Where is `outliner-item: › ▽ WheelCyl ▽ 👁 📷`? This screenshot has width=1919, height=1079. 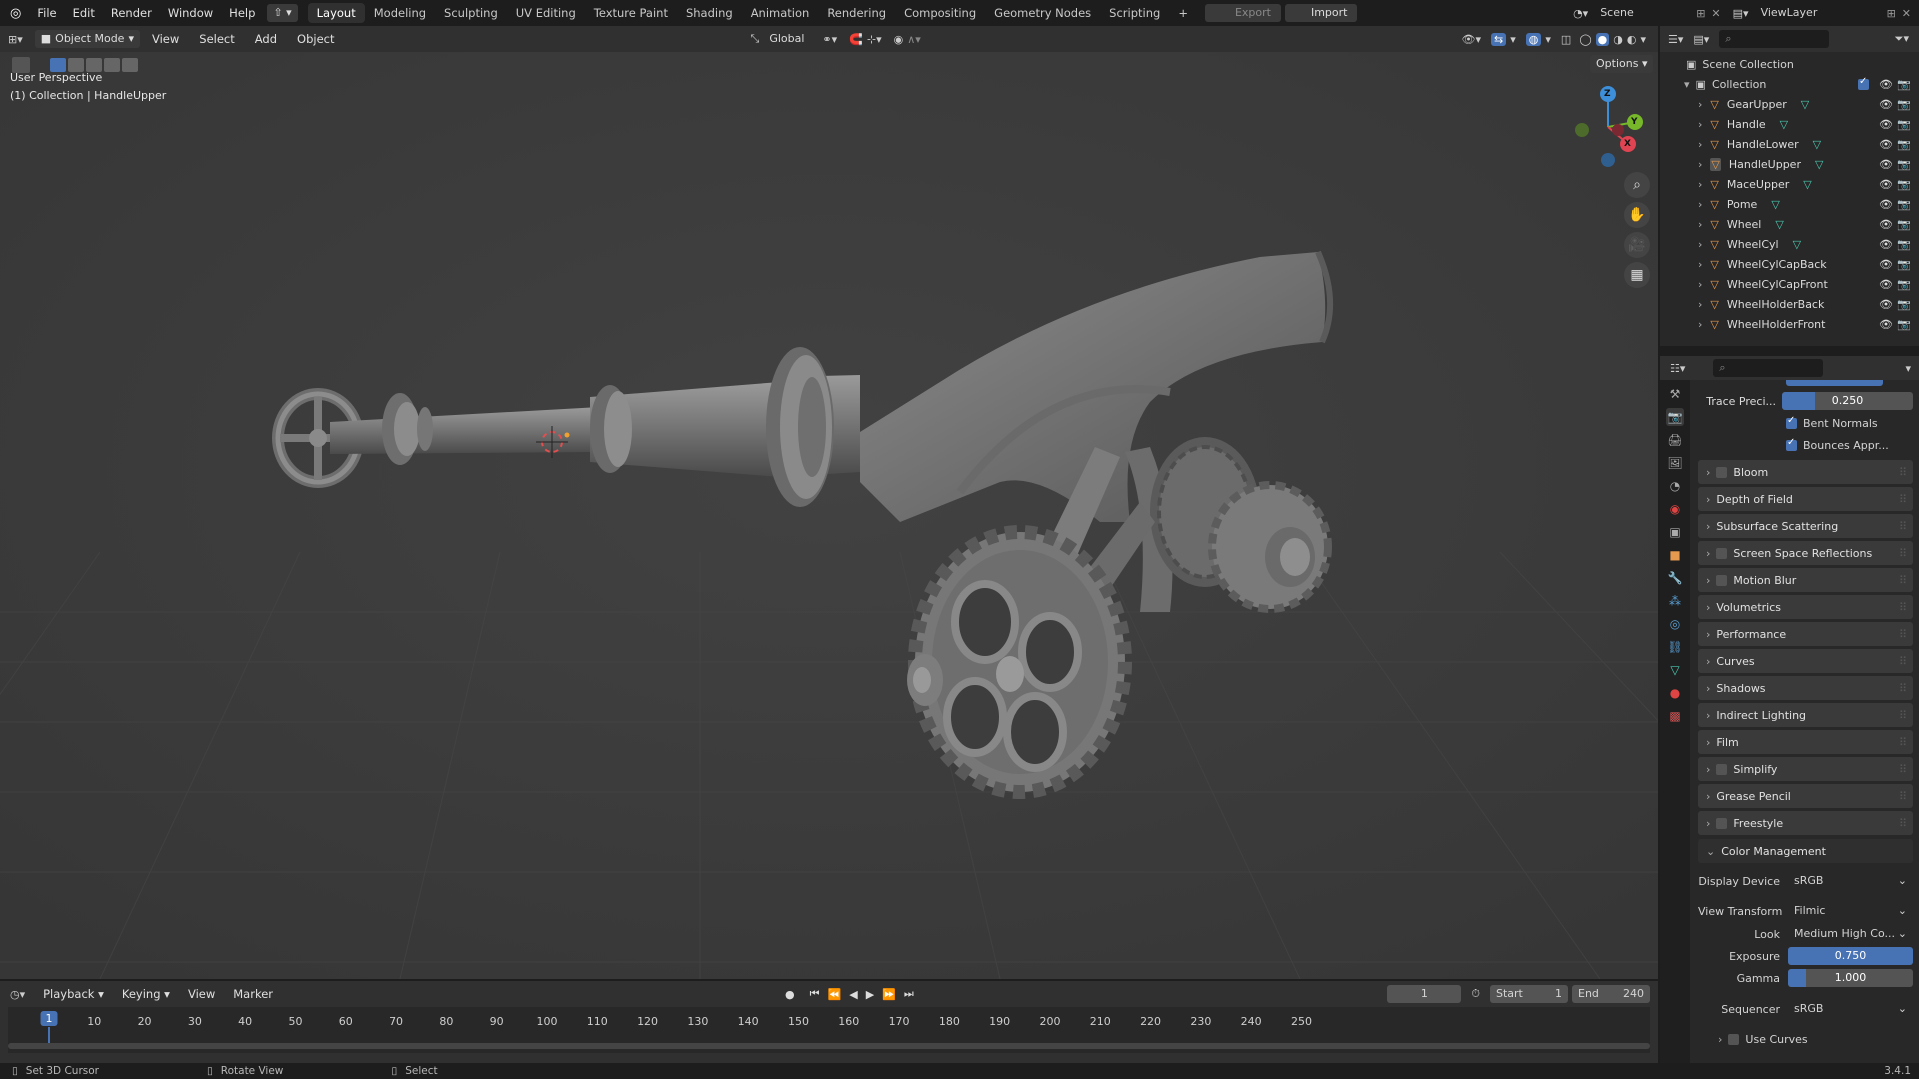 outliner-item: › ▽ WheelCyl ▽ 👁 📷 is located at coordinates (1789, 244).